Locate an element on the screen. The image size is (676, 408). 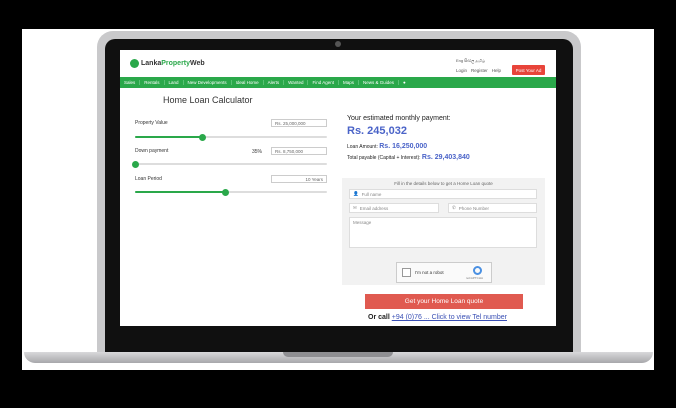
property-value-input: Rs. 25,000,000 is located at coordinates (299, 123).